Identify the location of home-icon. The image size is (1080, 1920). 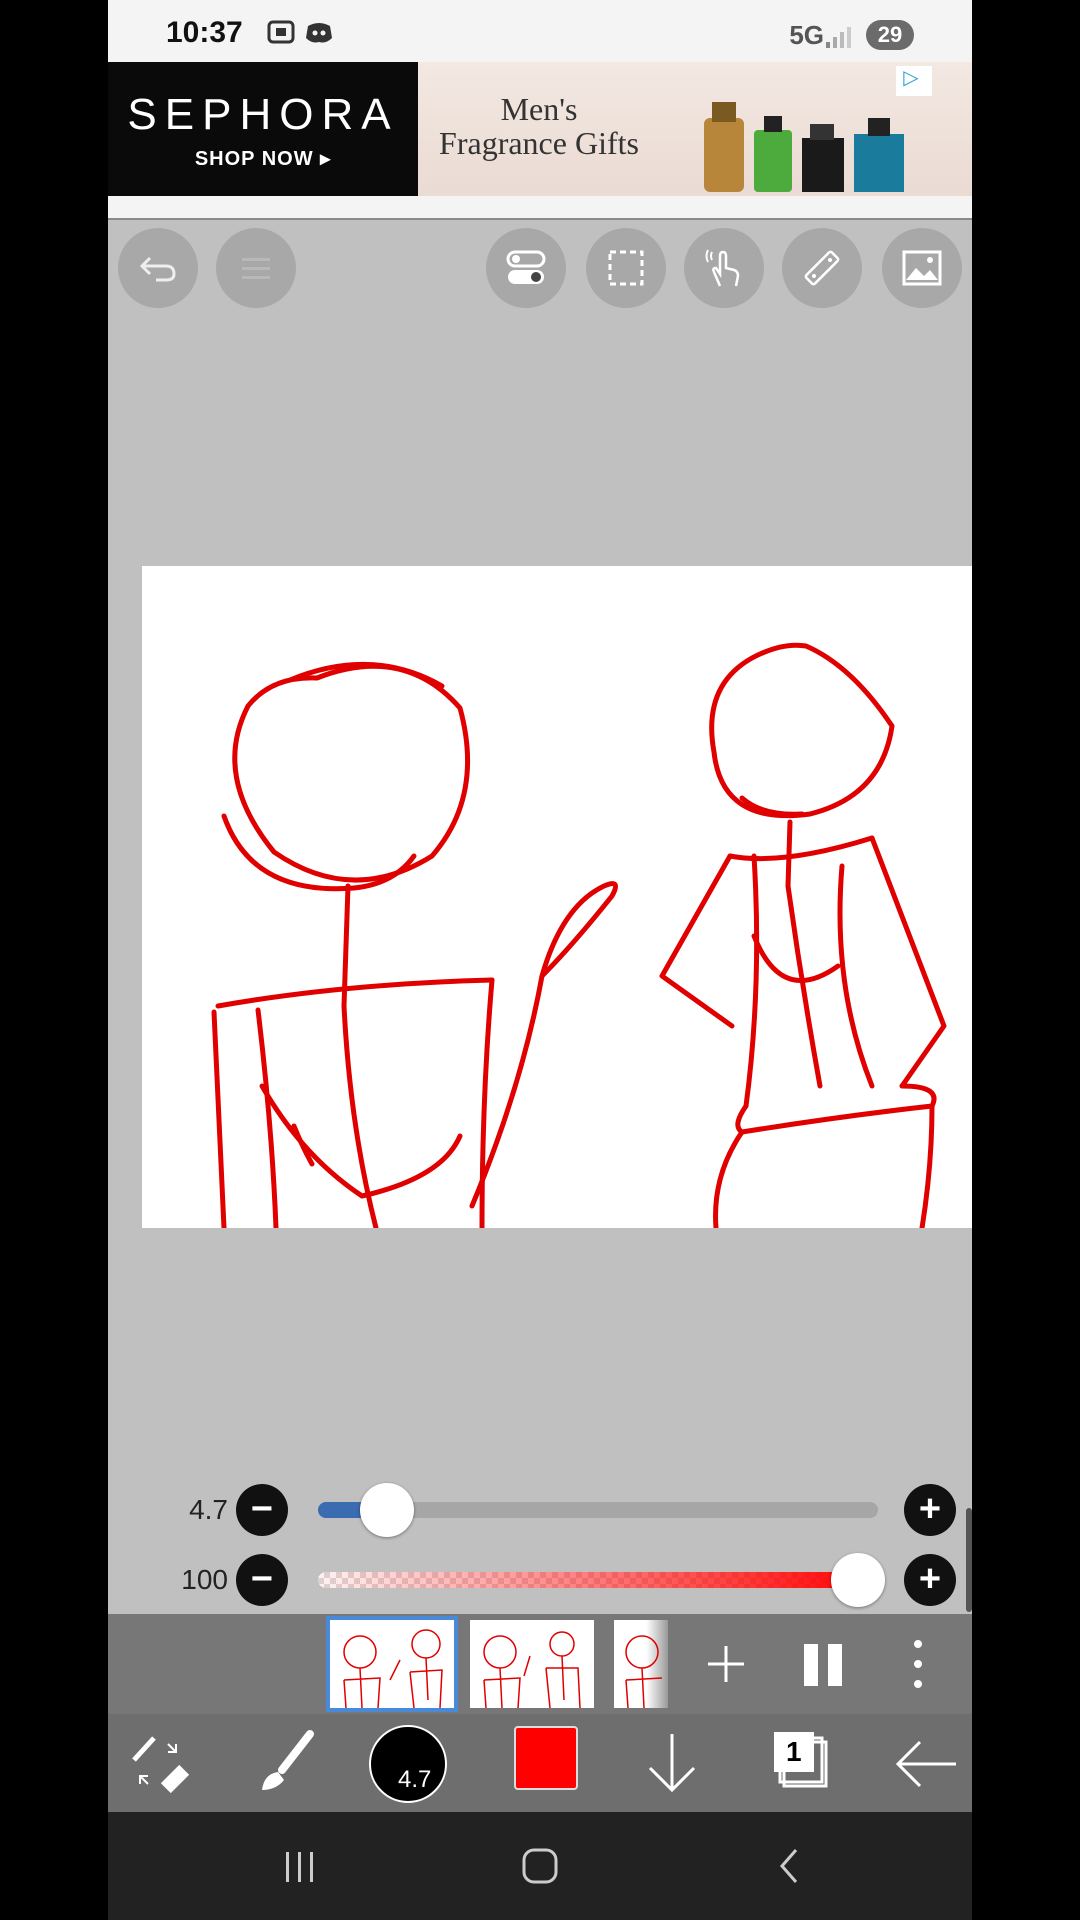
(540, 1866).